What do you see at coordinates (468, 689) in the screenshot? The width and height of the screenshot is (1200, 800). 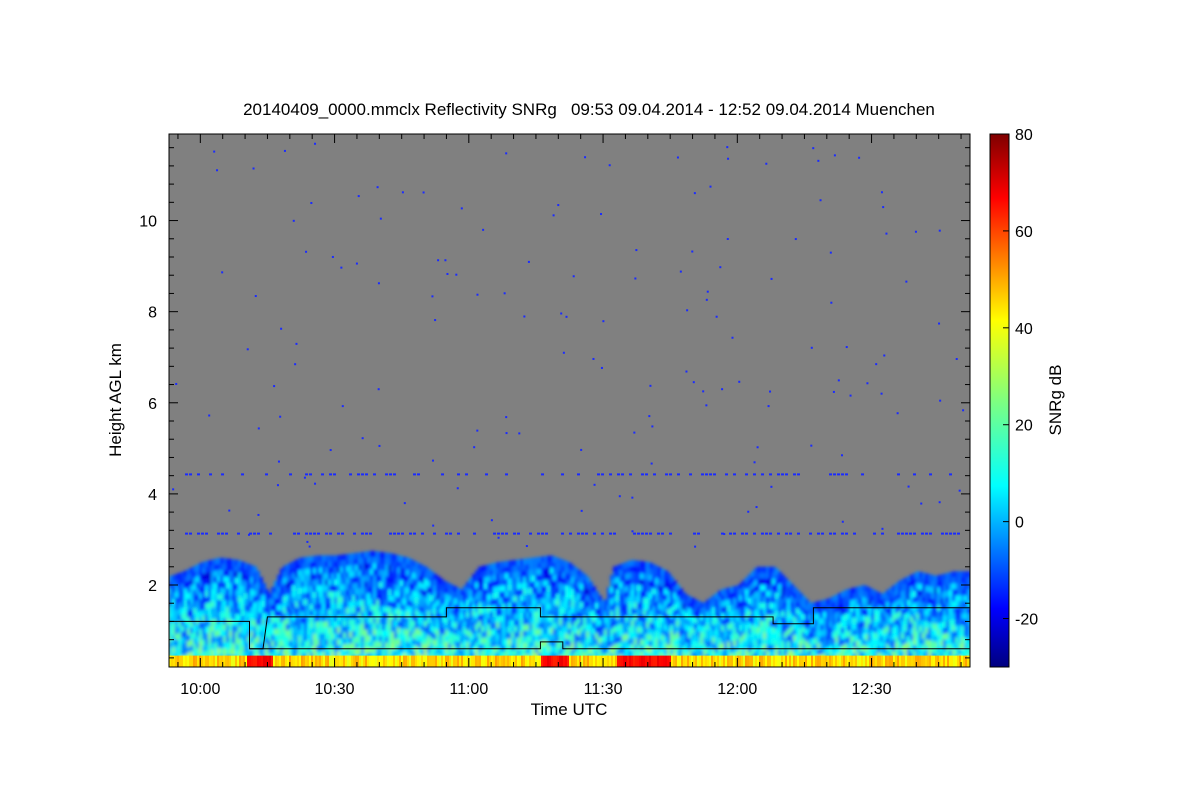 I see `x-tick-label: 11:00` at bounding box center [468, 689].